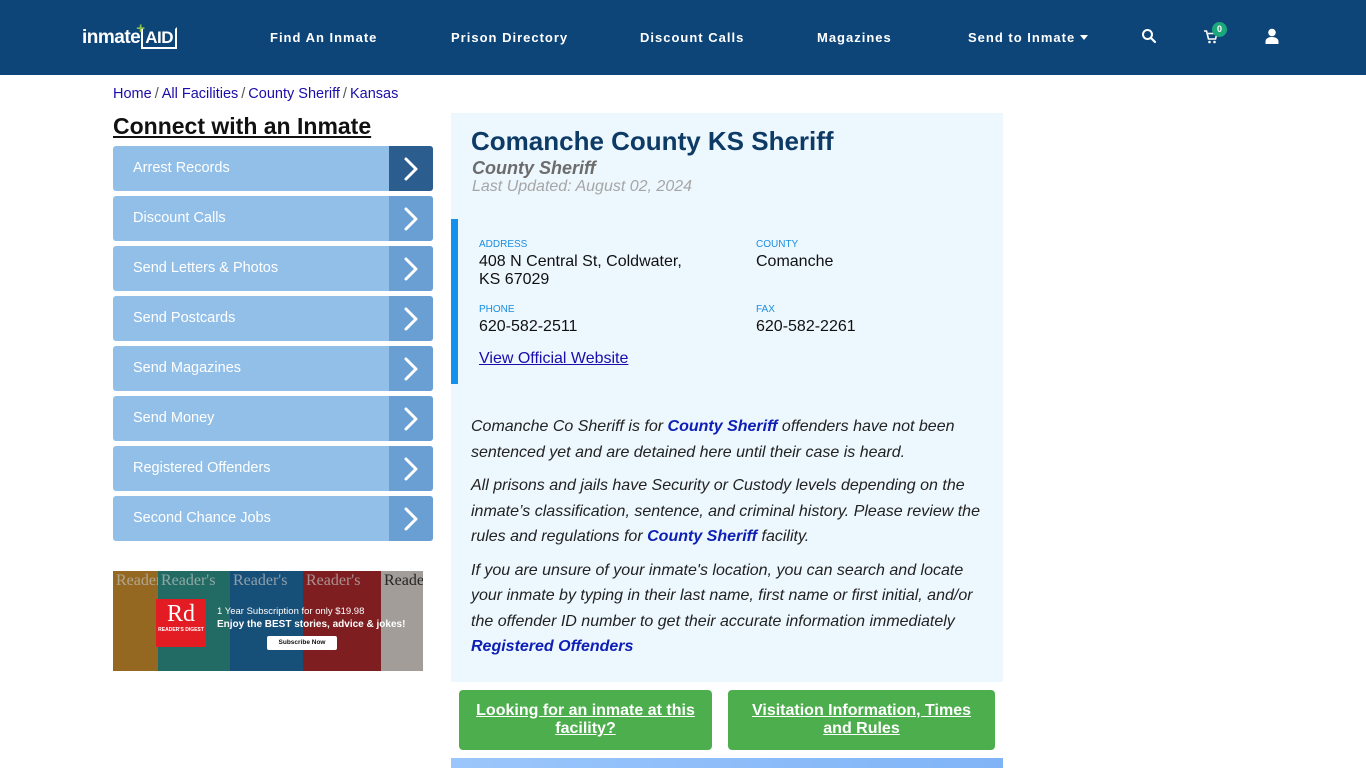 The image size is (1366, 768). What do you see at coordinates (509, 37) in the screenshot?
I see `nav-prison-directory: Prison Directory` at bounding box center [509, 37].